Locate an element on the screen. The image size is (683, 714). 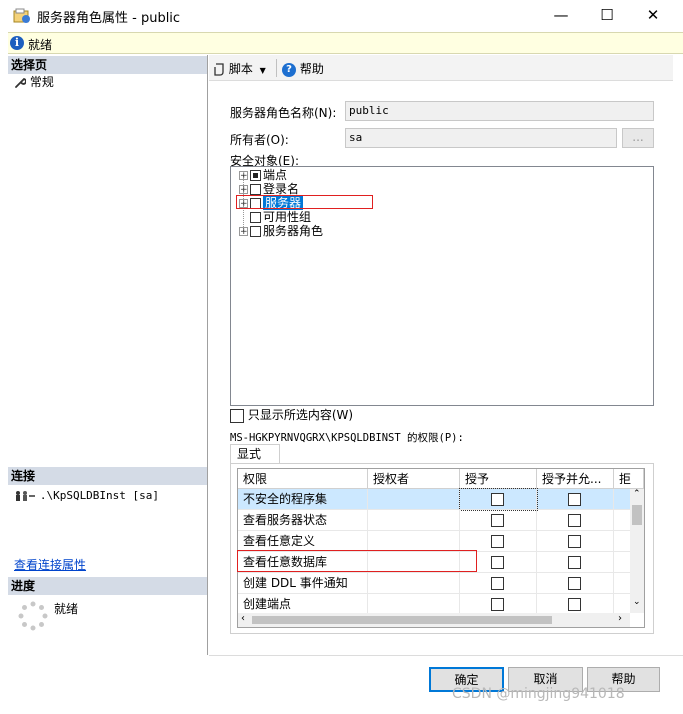
table-row: 创建端点 is located at coordinates (434, 604).